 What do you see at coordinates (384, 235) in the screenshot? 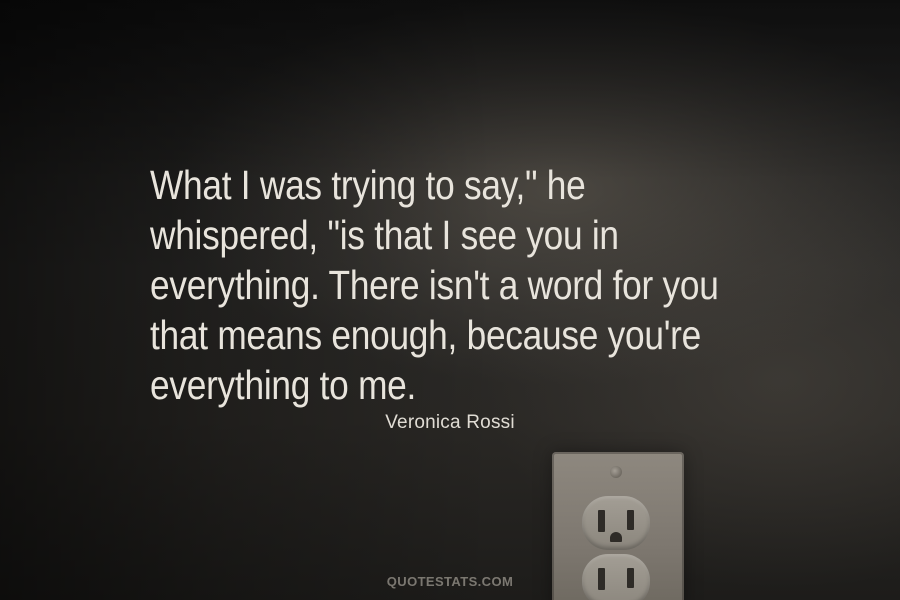
I see `quote-line: whispered, "is that I see you in` at bounding box center [384, 235].